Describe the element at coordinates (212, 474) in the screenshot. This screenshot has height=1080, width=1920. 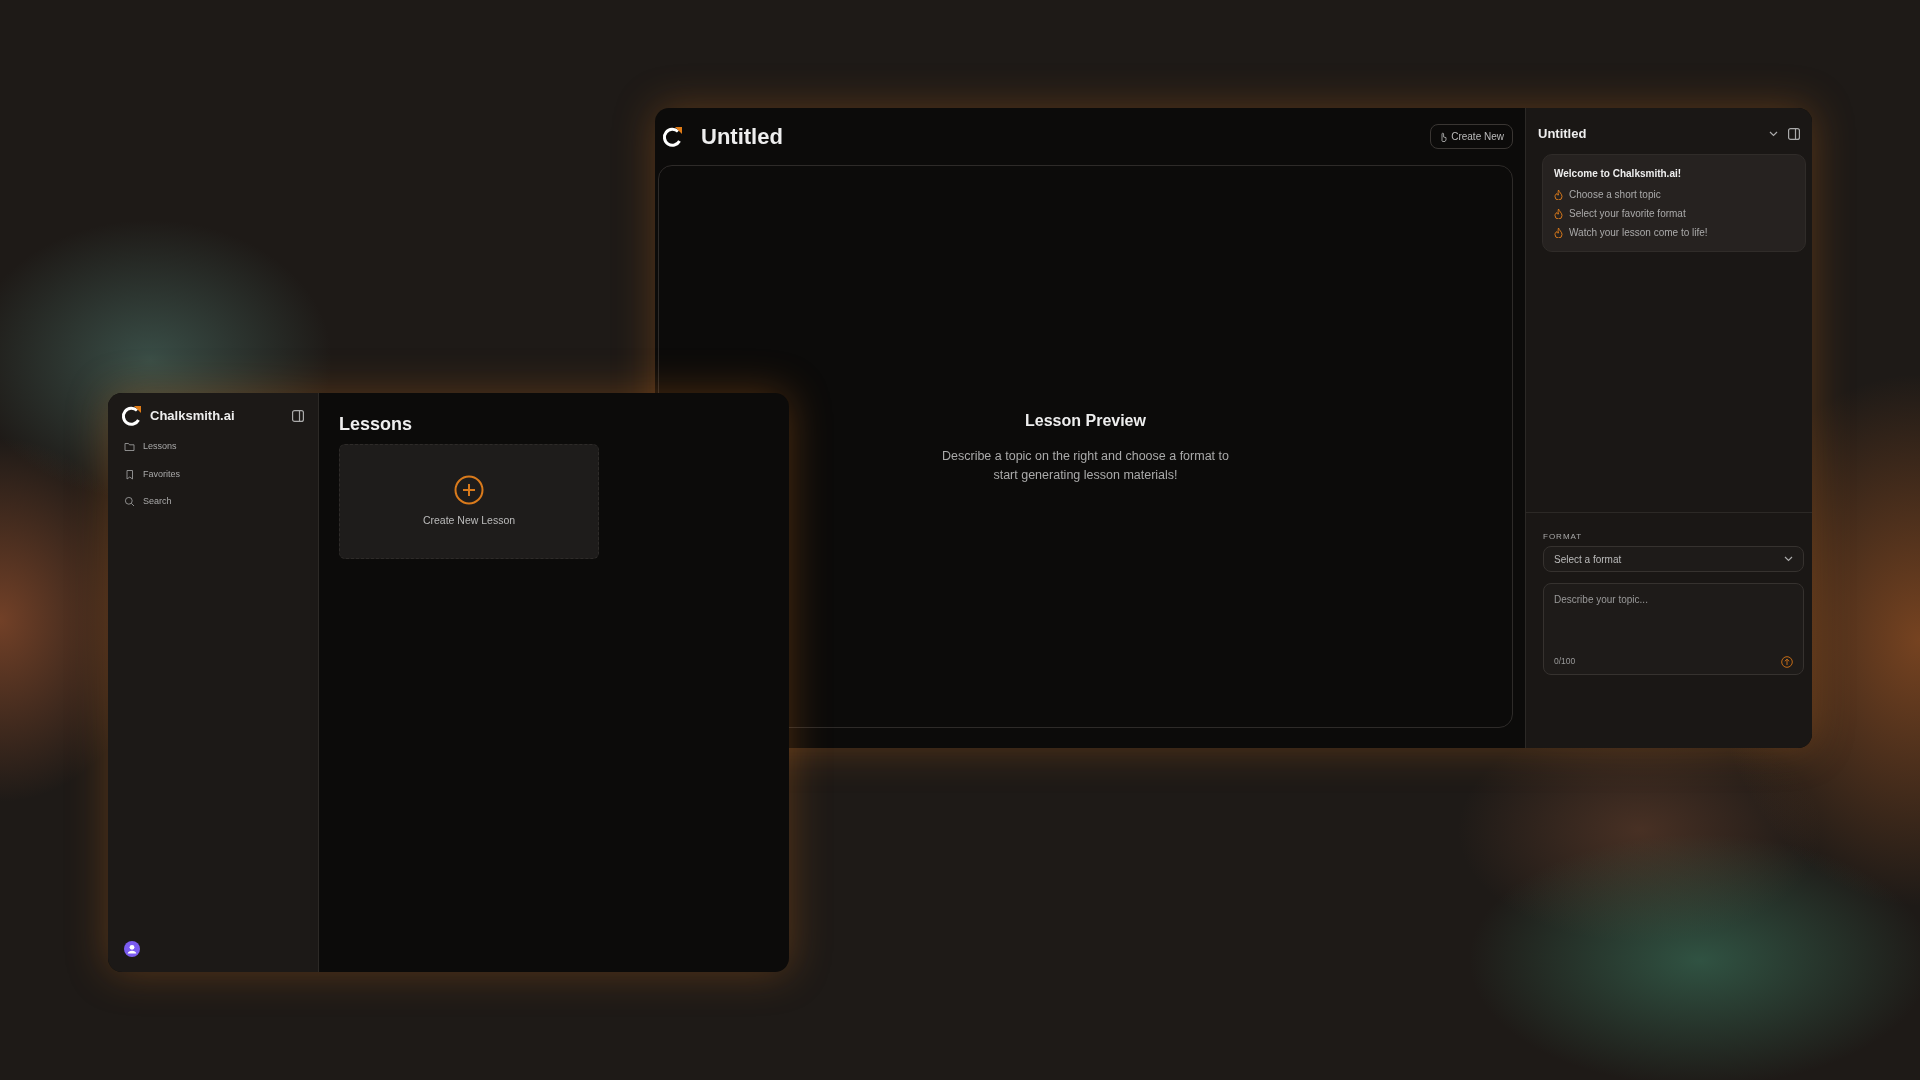
I see `sidebar-item: Favorites` at that location.